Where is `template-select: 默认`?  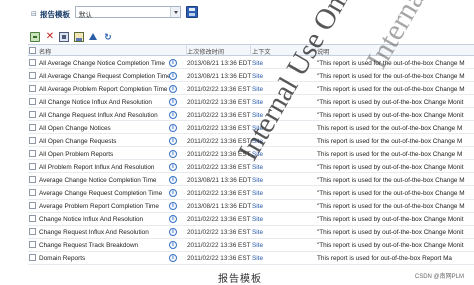 template-select: 默认 is located at coordinates (128, 12).